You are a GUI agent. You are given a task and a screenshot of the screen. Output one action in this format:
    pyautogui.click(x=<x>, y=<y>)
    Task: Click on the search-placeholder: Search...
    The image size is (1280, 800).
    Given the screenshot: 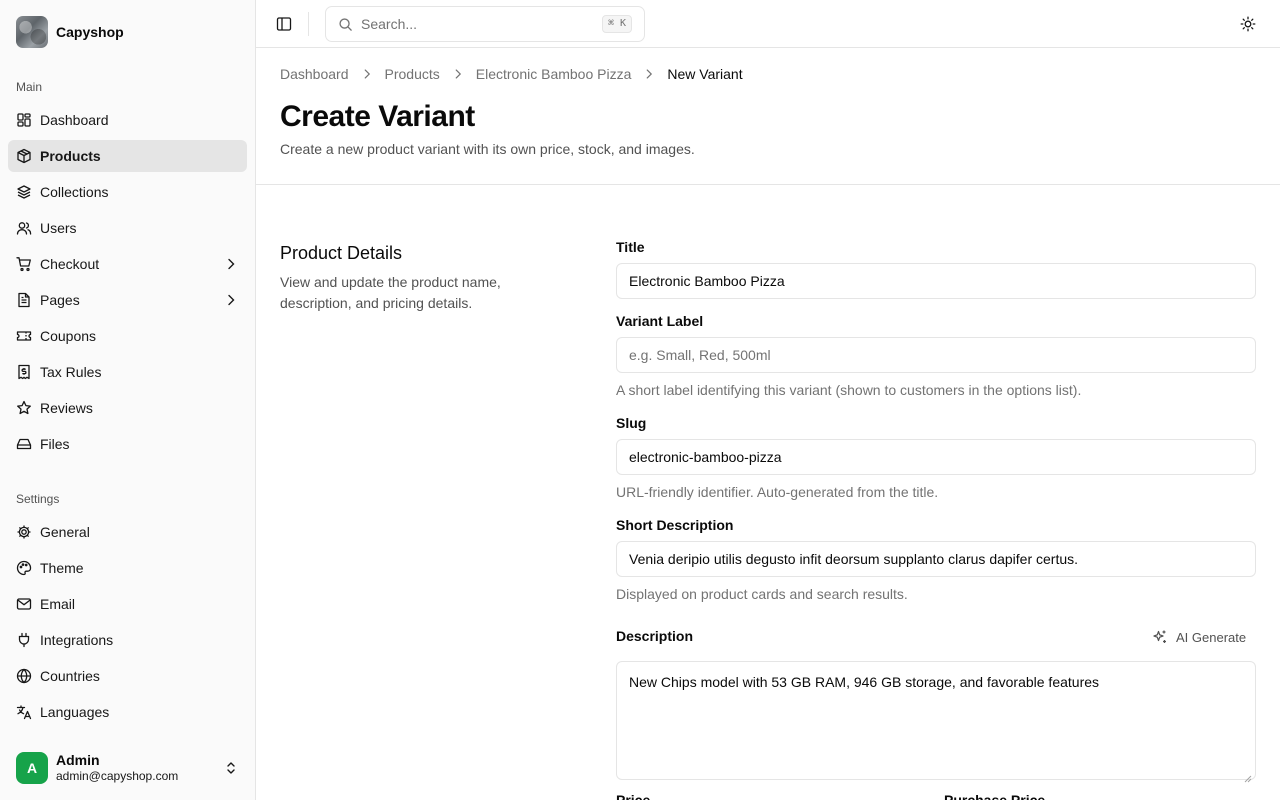 What is the action you would take?
    pyautogui.click(x=389, y=24)
    